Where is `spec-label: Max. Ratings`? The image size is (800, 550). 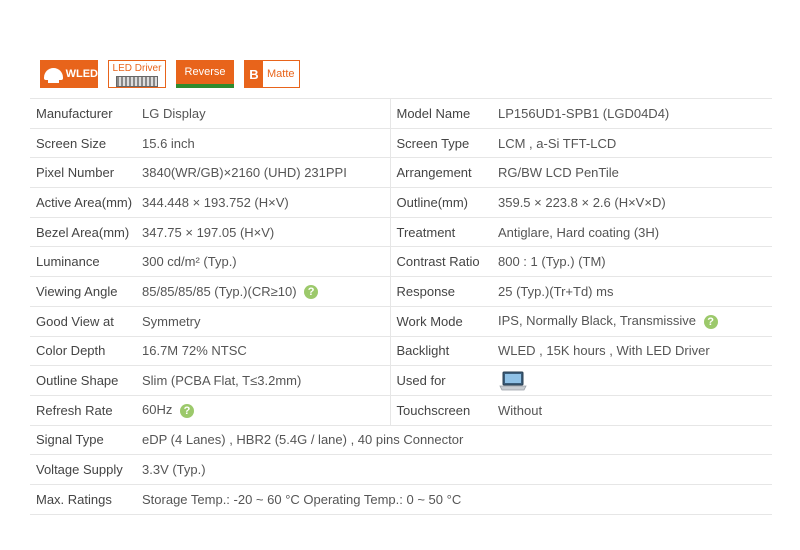
spec-label: Max. Ratings is located at coordinates (85, 499).